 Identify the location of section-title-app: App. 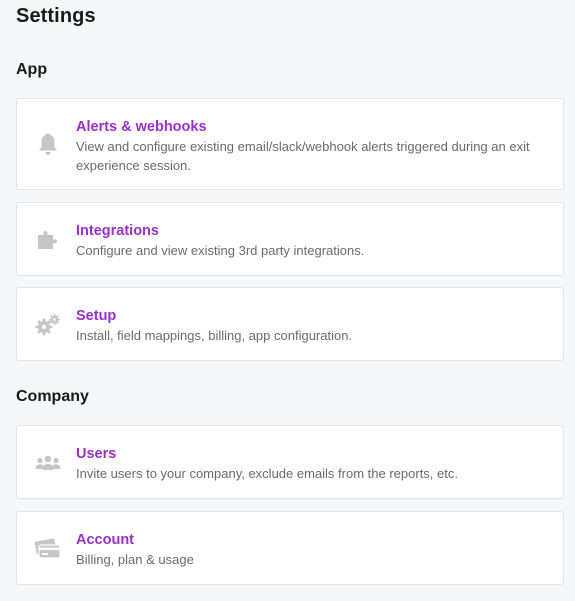
(32, 69).